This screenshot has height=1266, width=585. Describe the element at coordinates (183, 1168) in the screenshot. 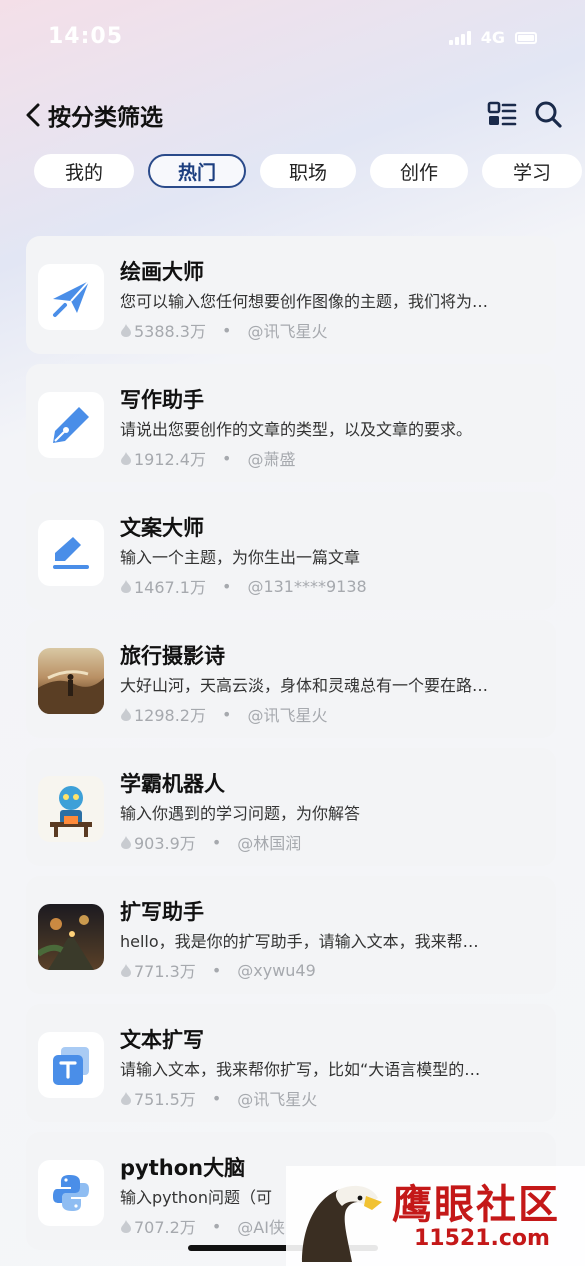

I see `item-title: python大脑` at that location.